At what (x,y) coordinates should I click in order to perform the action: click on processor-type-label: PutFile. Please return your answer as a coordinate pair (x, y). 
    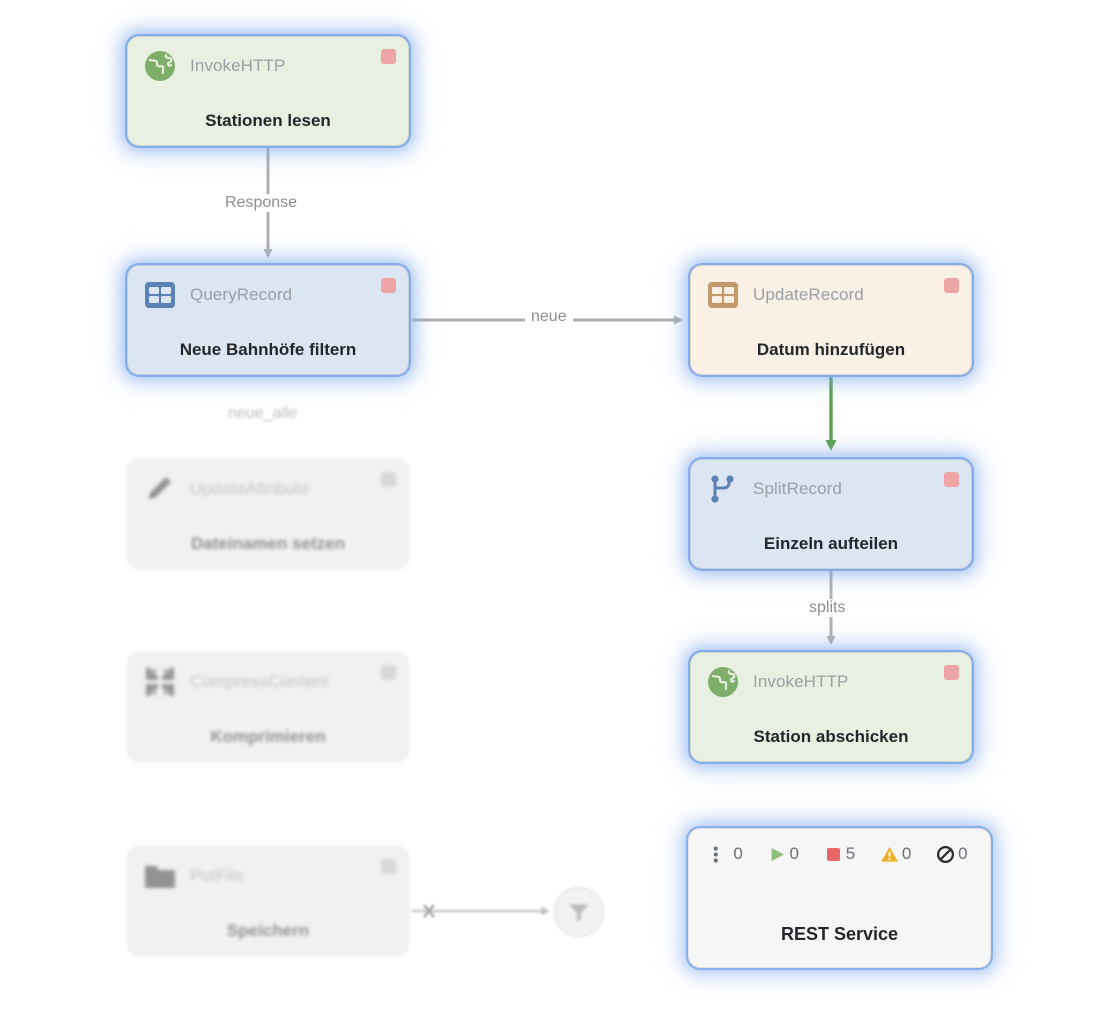
    Looking at the image, I should click on (217, 875).